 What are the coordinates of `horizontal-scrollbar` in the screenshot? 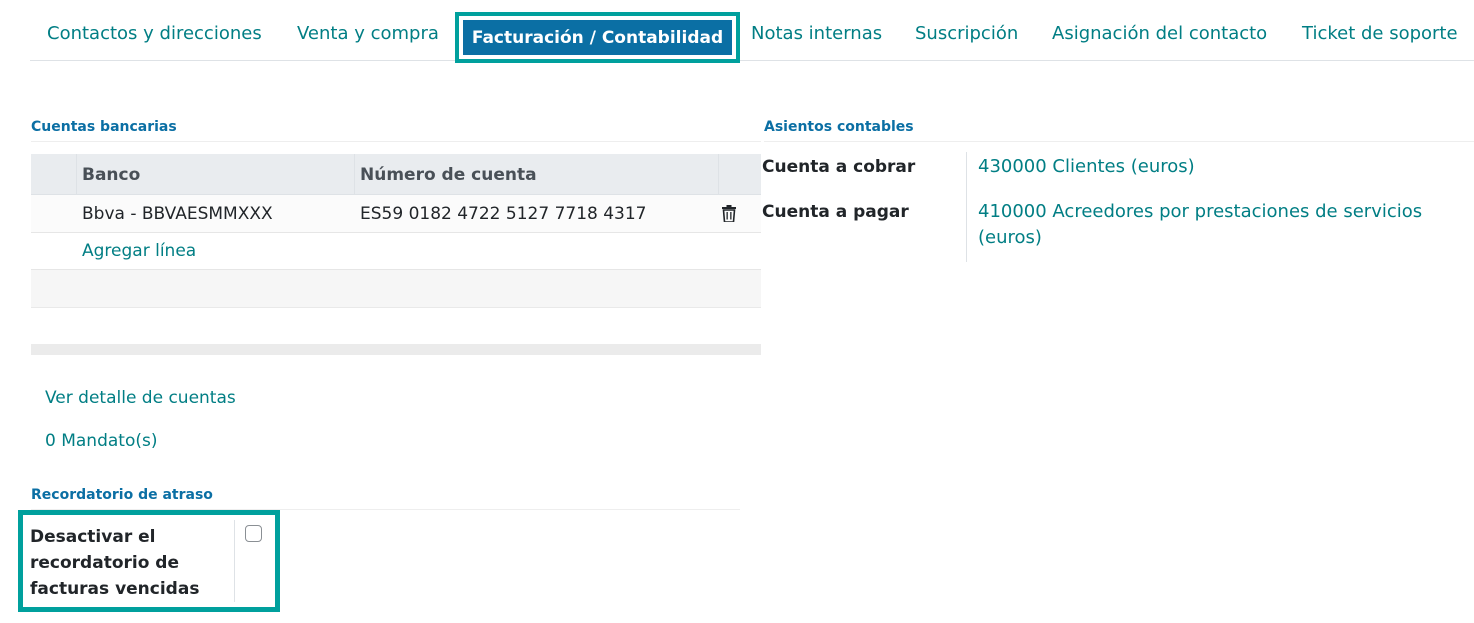 It's located at (396, 349).